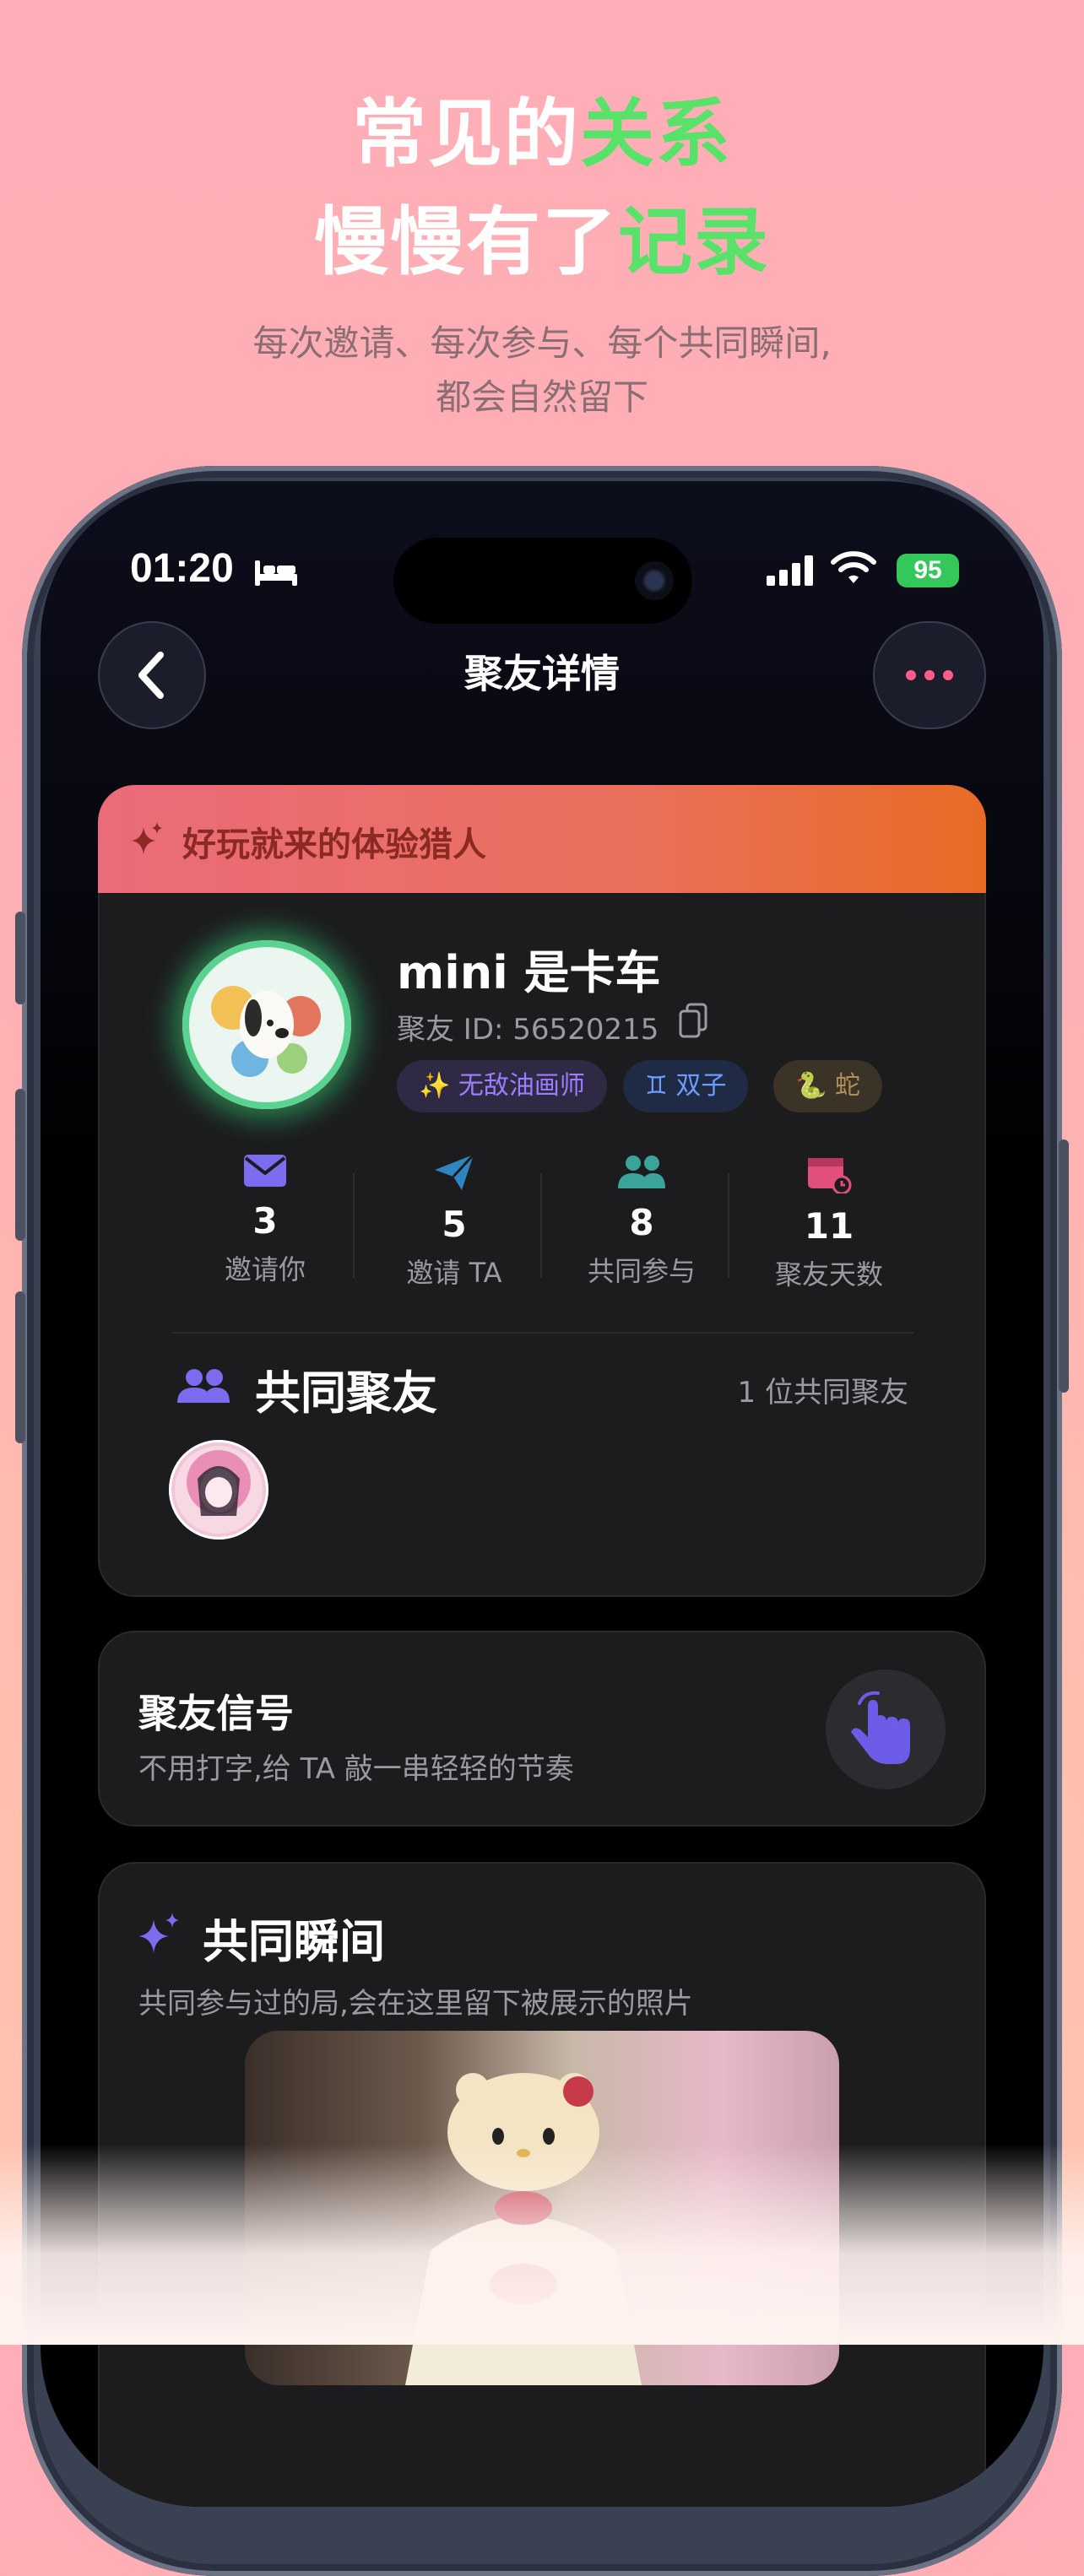  I want to click on signal-subtitle: 不用打字,给 TA 敲一串轻轻的节奏, so click(356, 1769).